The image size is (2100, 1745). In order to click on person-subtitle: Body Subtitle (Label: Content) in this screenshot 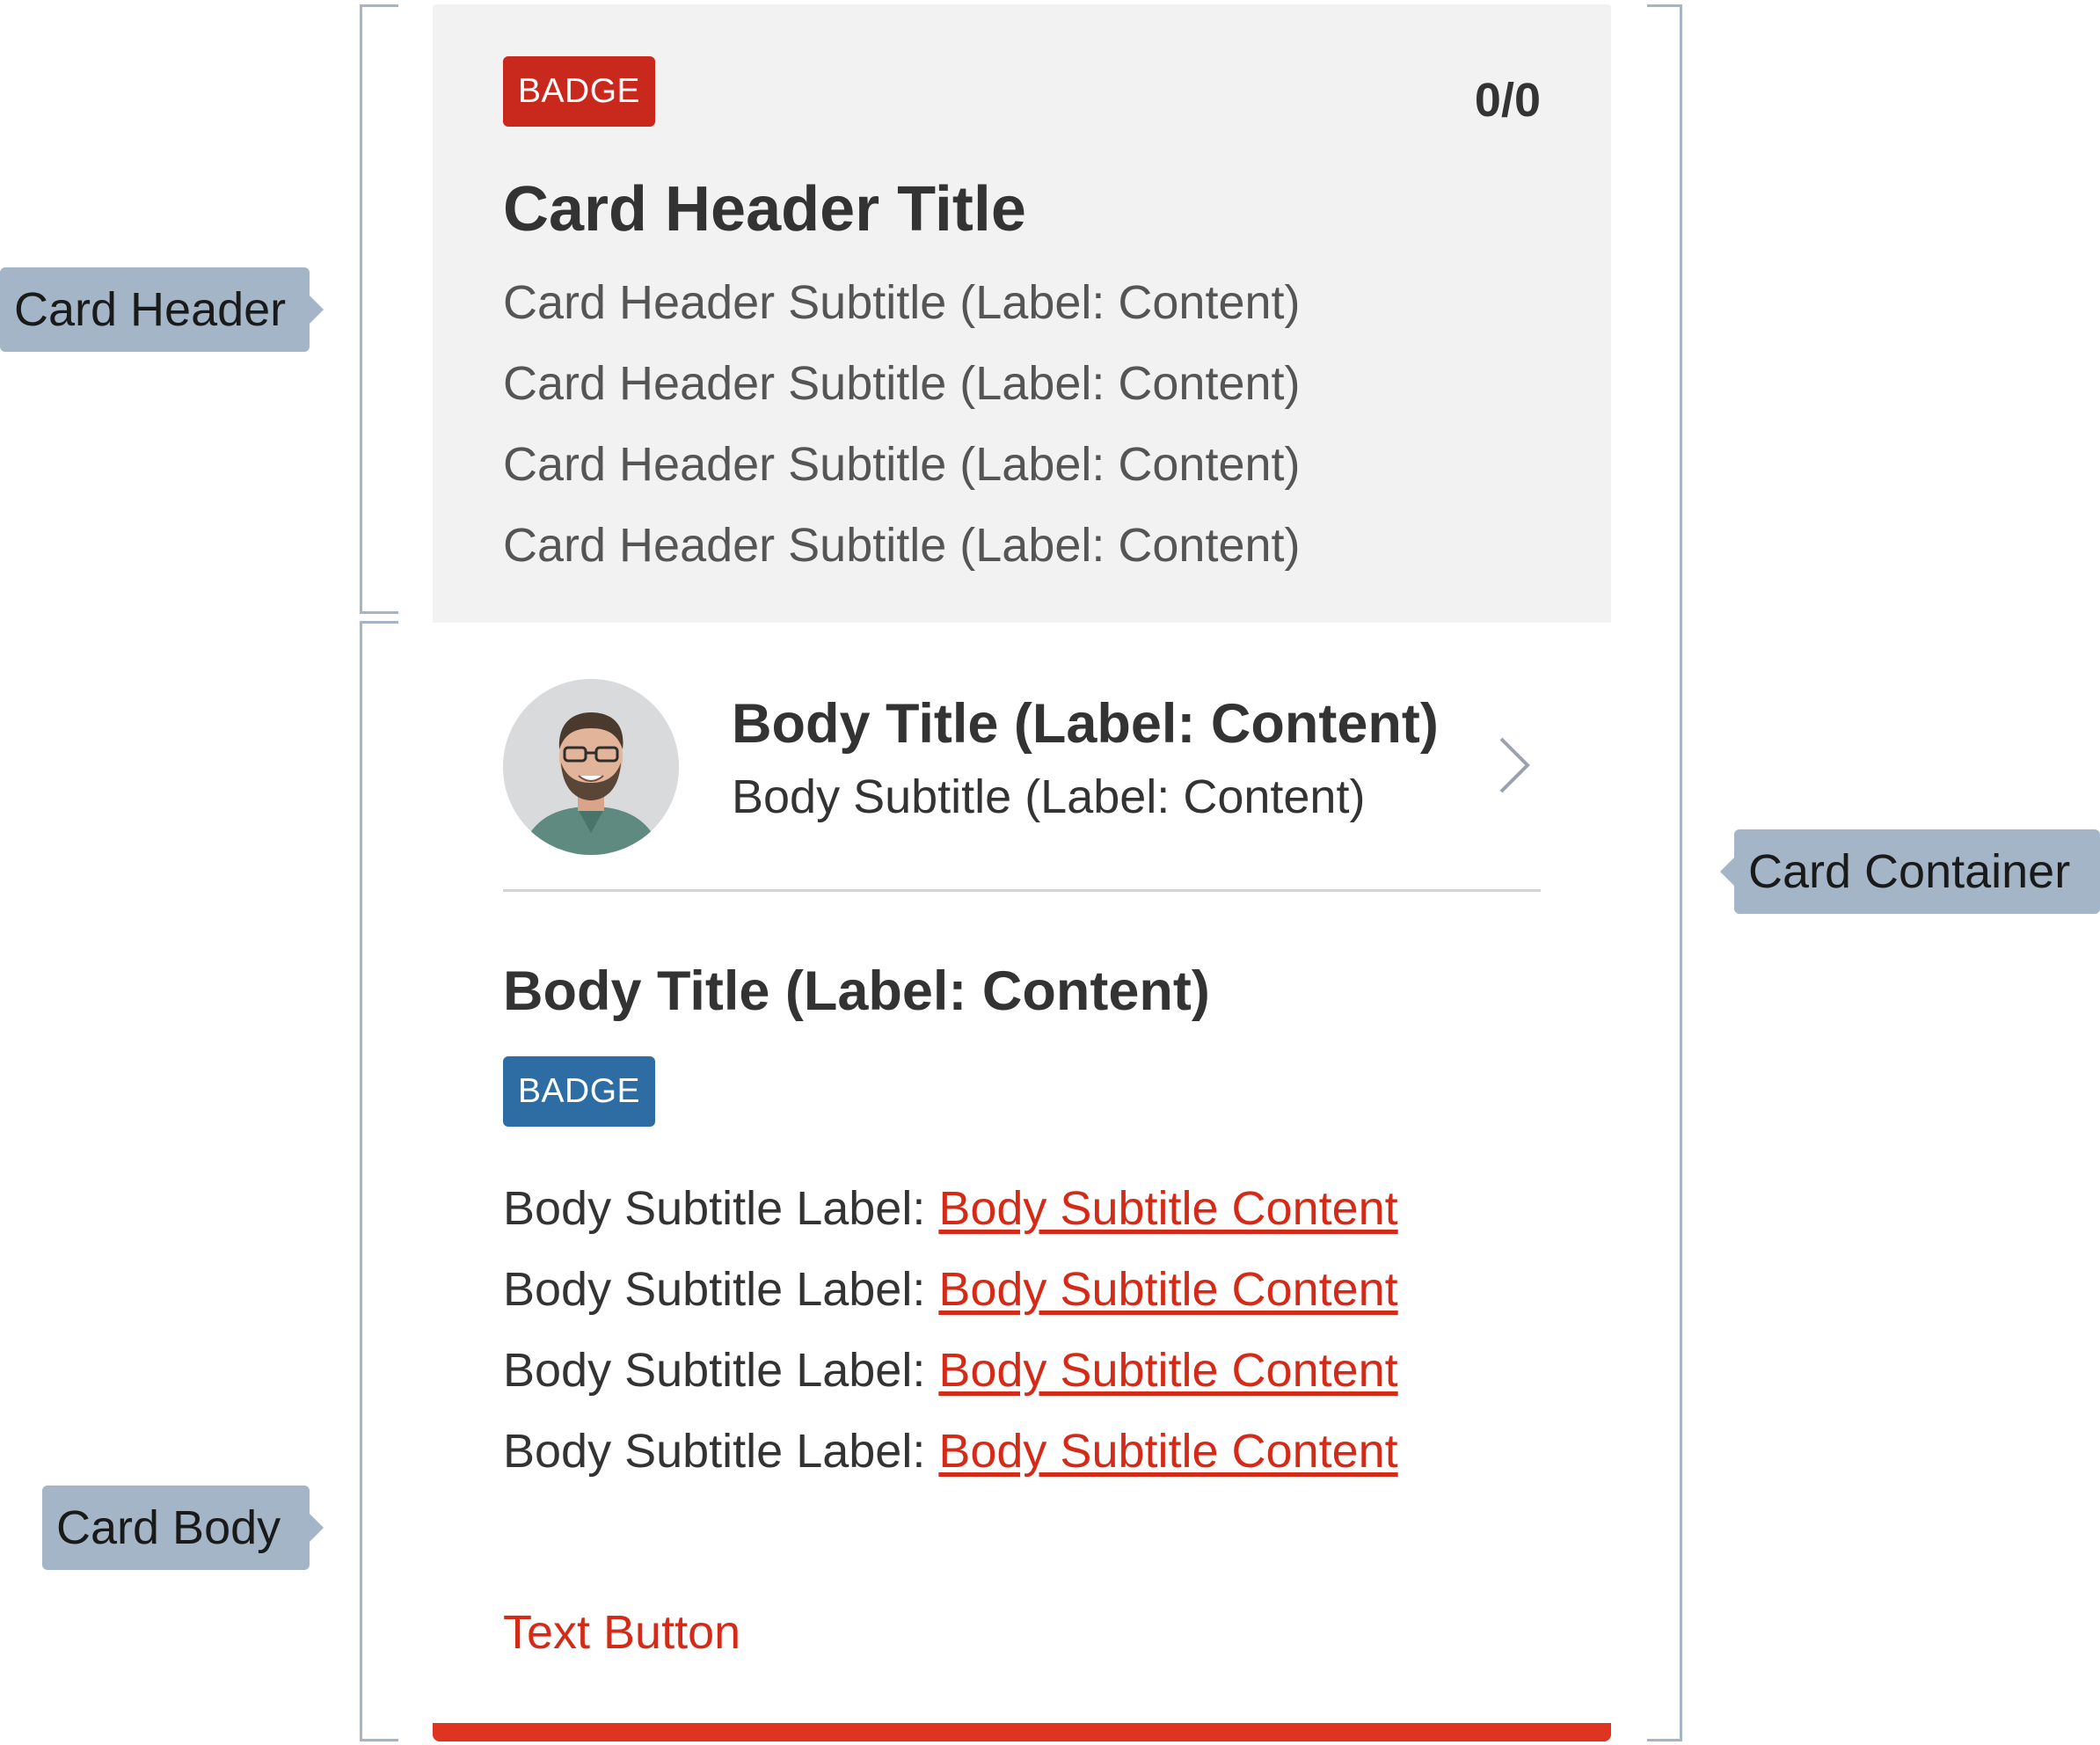, I will do `click(1049, 796)`.